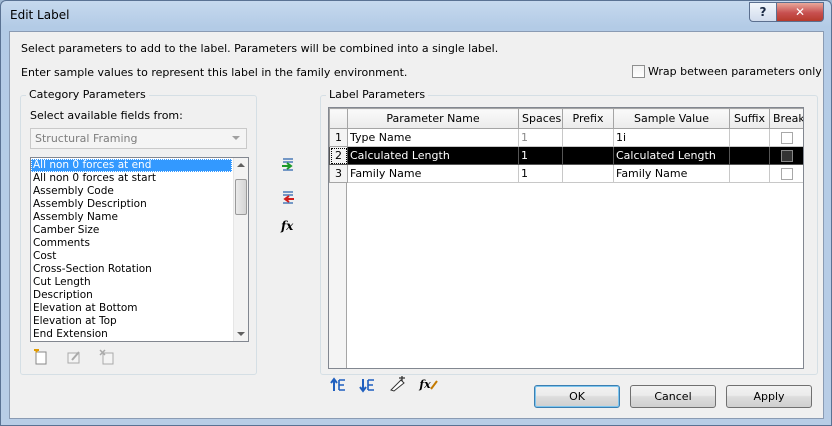  What do you see at coordinates (433, 137) in the screenshot?
I see `parameter-name-cell: Type Name` at bounding box center [433, 137].